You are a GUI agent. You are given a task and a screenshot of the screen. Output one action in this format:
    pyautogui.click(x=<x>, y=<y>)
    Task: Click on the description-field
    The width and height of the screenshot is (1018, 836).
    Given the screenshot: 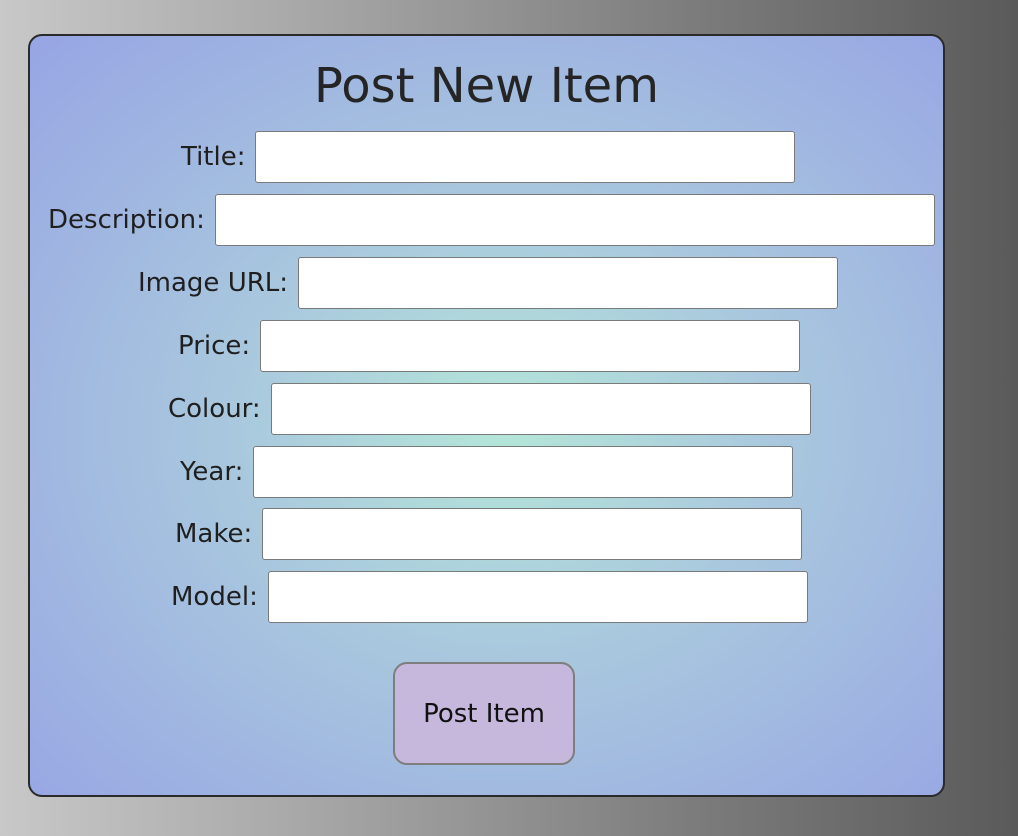 What is the action you would take?
    pyautogui.click(x=574, y=220)
    